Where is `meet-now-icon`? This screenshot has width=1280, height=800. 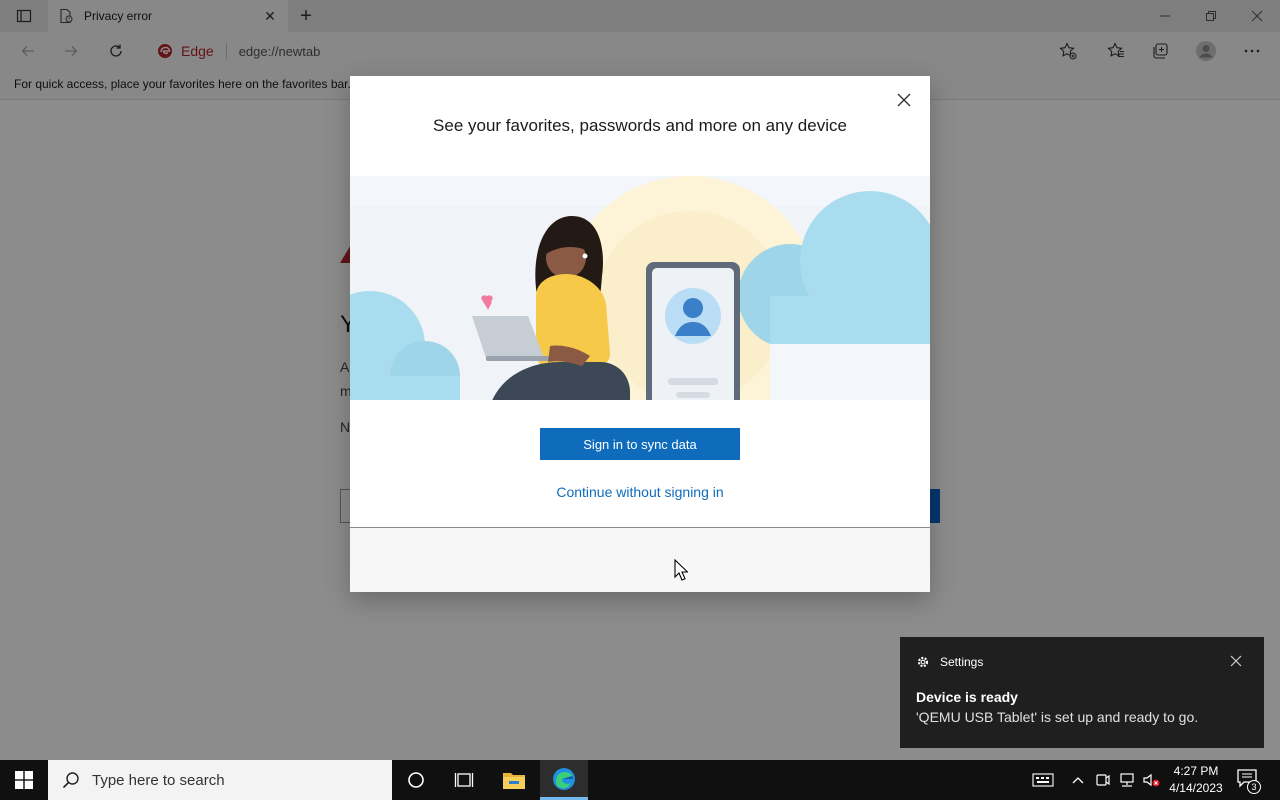
meet-now-icon is located at coordinates (1103, 780).